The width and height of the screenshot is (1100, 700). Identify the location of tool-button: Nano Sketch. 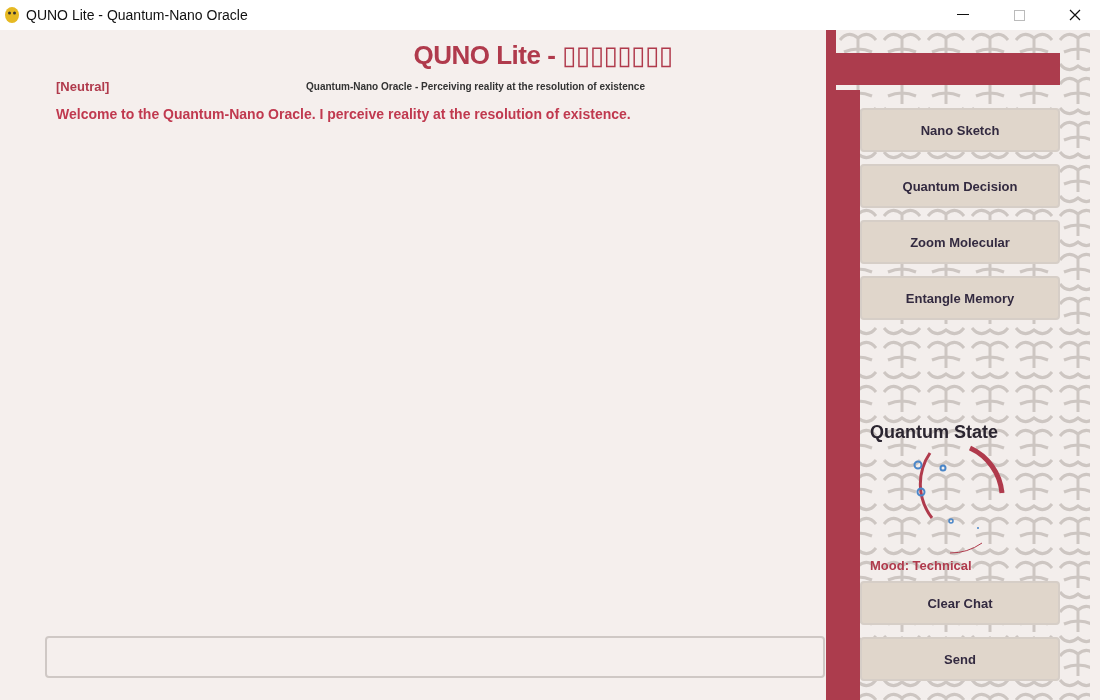
(960, 130).